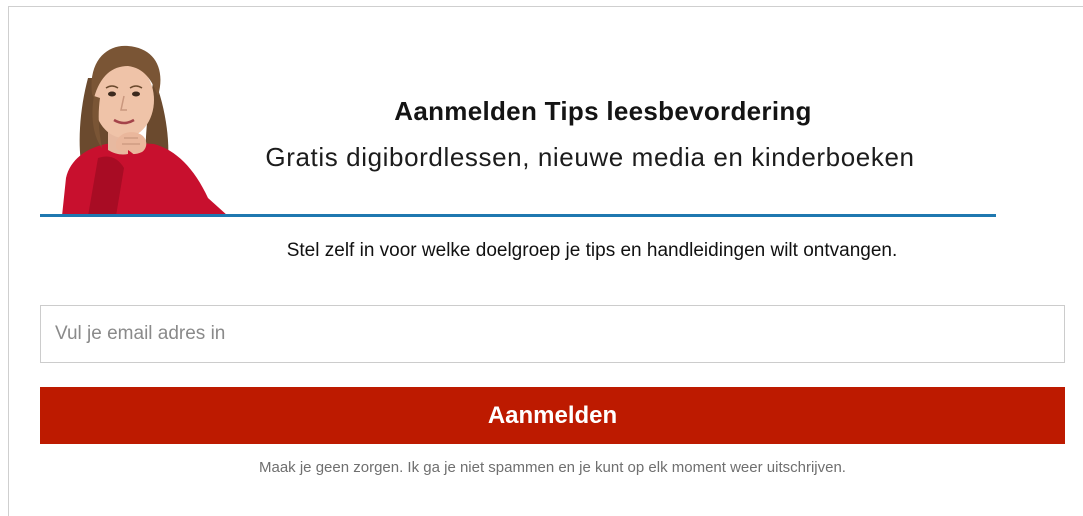 The width and height of the screenshot is (1083, 516). What do you see at coordinates (518, 215) in the screenshot?
I see `header-divider` at bounding box center [518, 215].